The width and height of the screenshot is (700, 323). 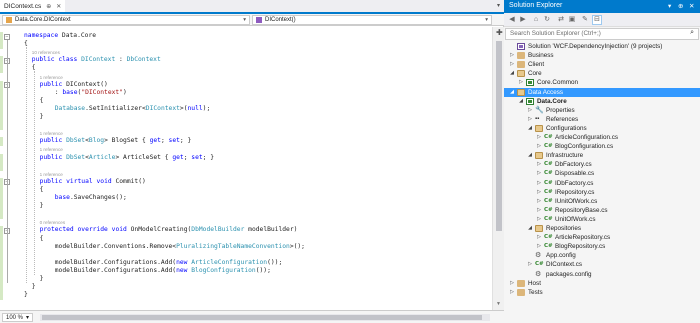 I want to click on member-navigation-dropdown: DIContext() ▾, so click(x=372, y=20).